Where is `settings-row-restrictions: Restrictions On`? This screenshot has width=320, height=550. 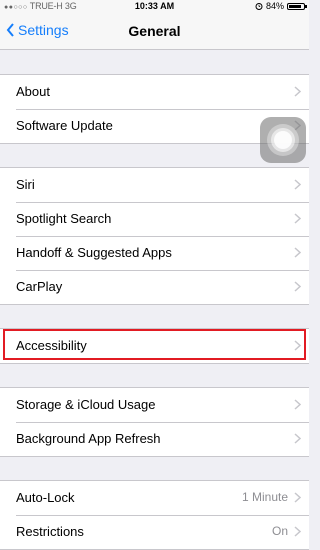 settings-row-restrictions: Restrictions On is located at coordinates (154, 532).